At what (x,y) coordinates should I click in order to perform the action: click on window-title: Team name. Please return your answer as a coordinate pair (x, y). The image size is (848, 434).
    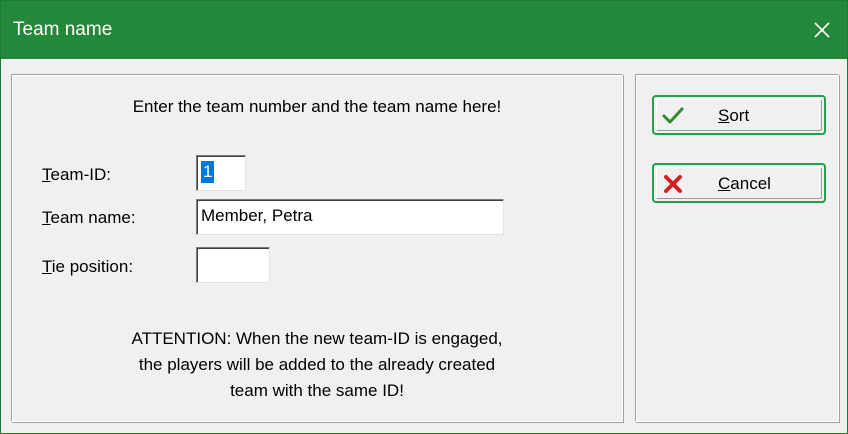
    Looking at the image, I should click on (63, 29).